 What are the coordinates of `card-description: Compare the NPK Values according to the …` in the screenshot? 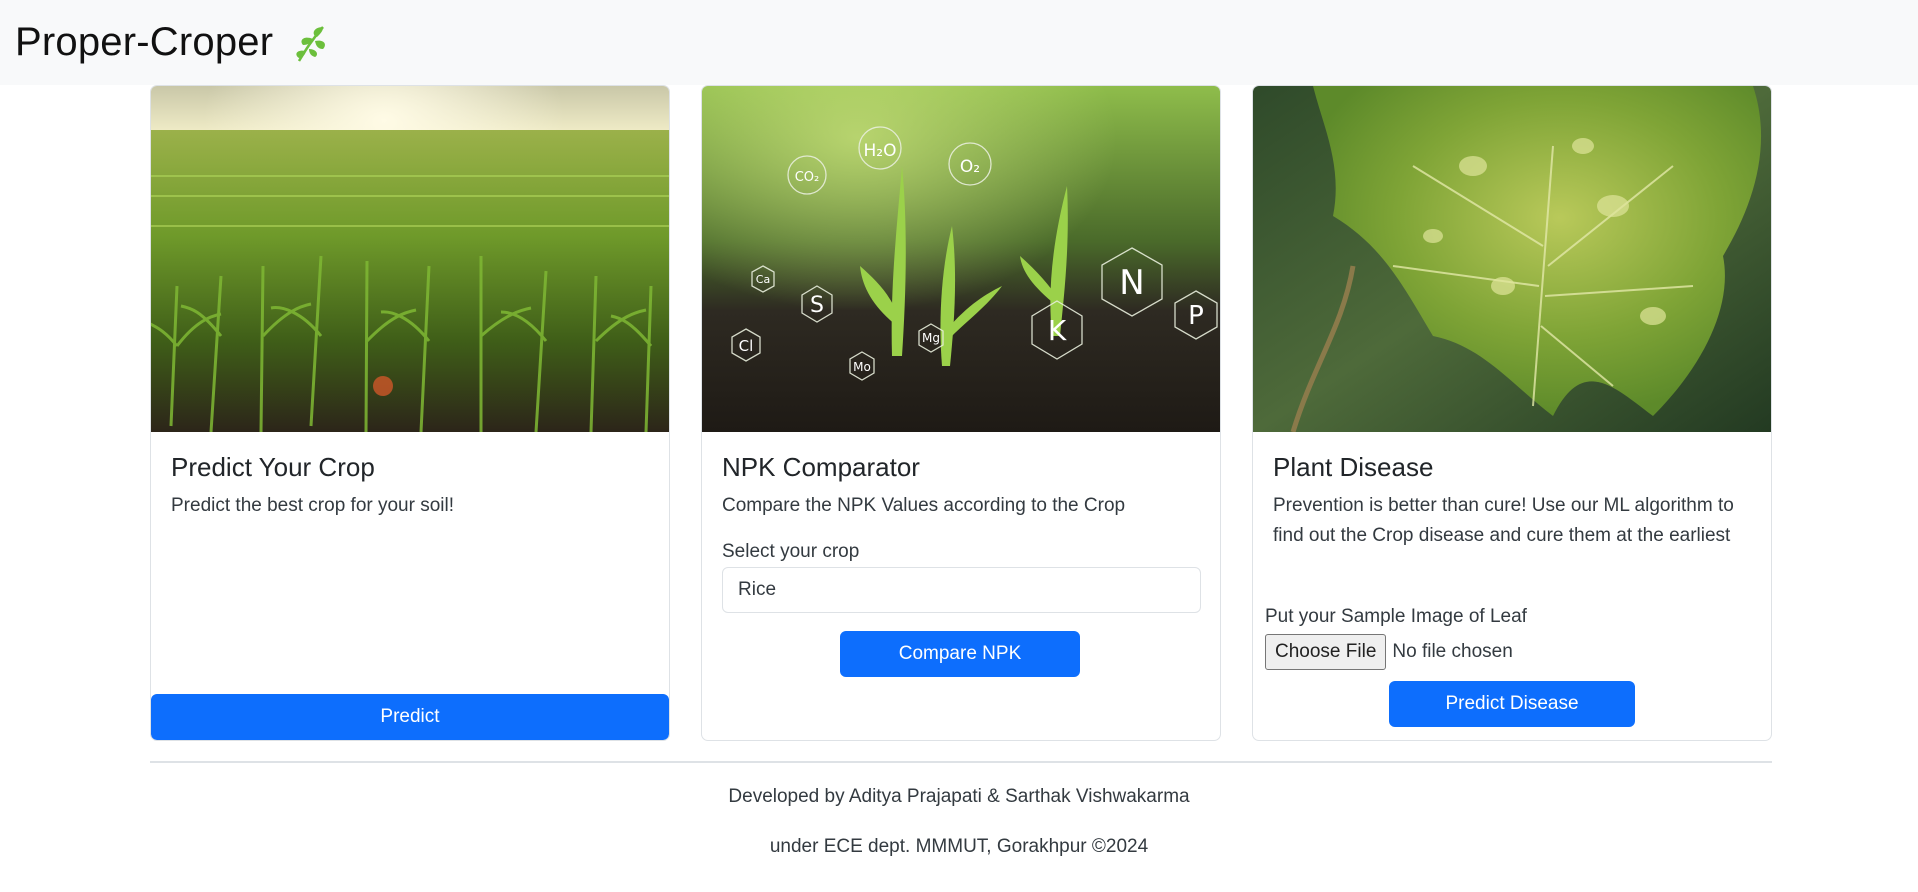 It's located at (924, 505).